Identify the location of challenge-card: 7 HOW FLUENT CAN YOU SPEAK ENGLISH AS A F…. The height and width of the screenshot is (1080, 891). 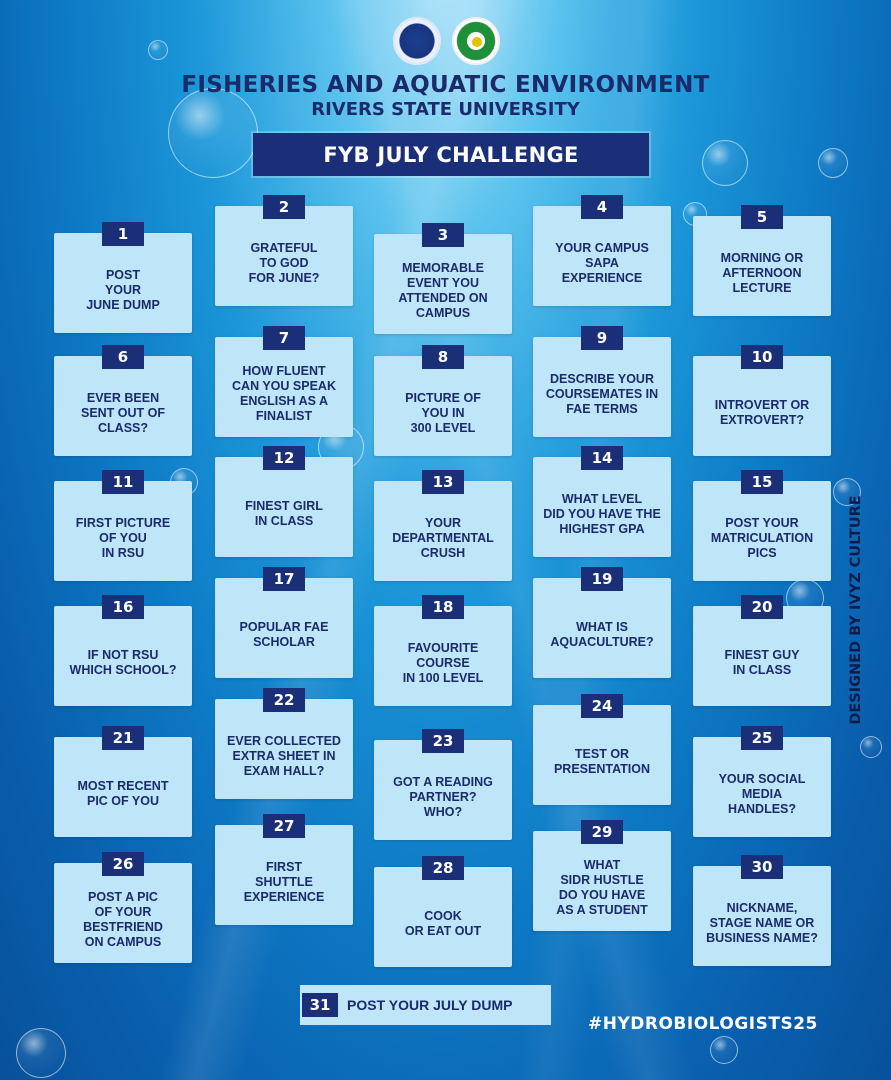
(284, 381).